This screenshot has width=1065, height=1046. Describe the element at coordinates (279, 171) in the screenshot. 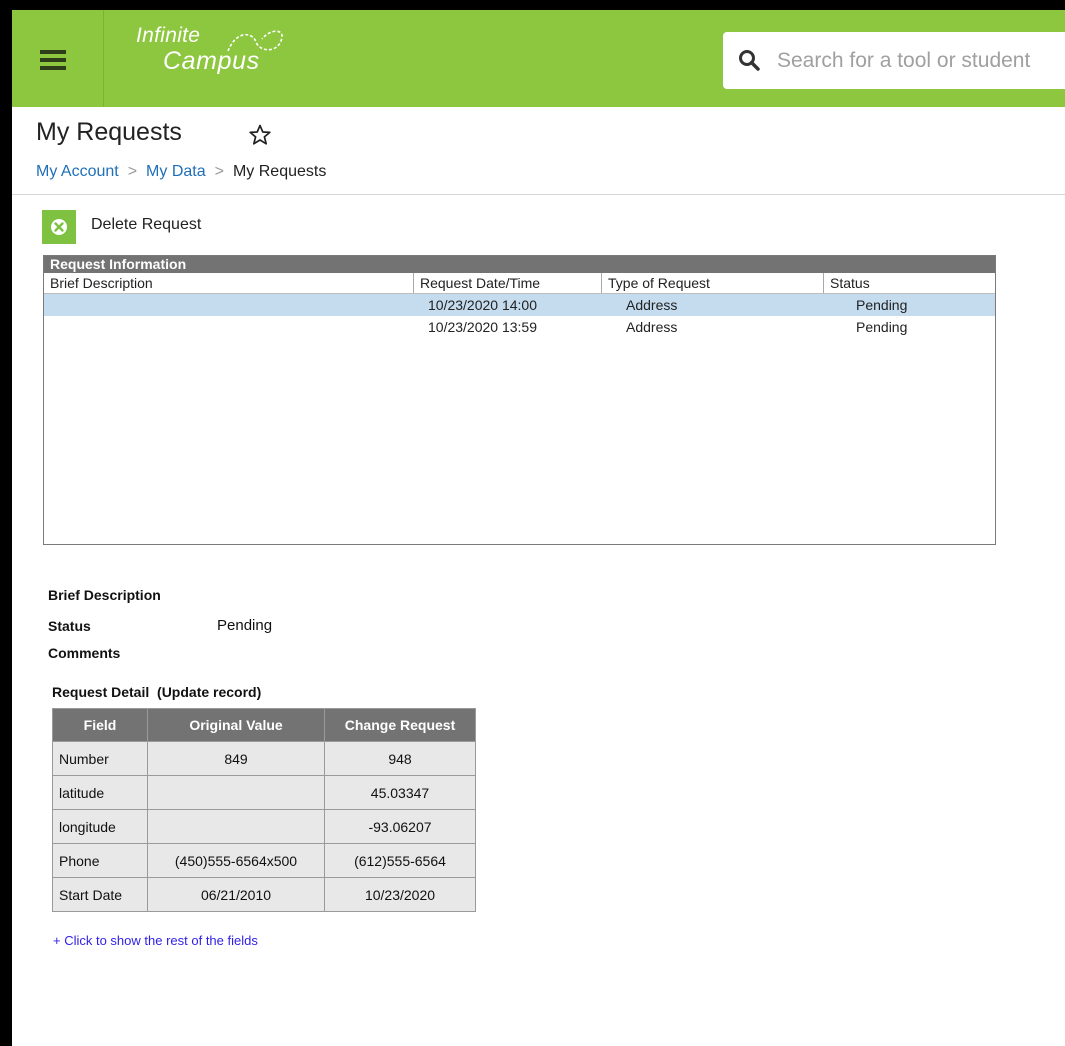

I see `breadcrumb-current: My Requests` at that location.